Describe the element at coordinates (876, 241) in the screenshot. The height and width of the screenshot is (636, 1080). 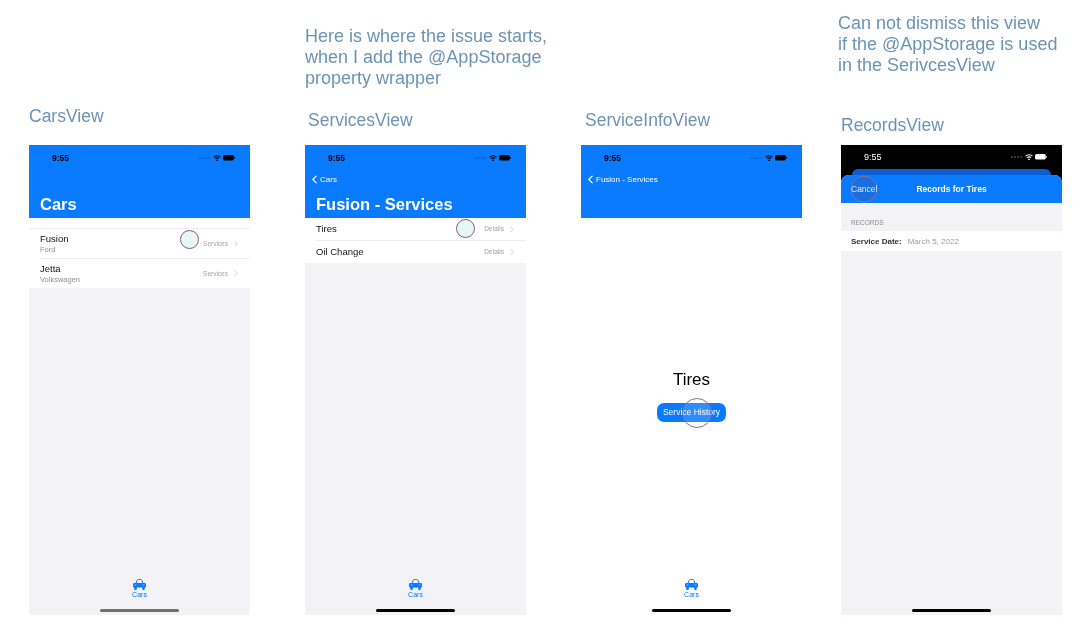
I see `field-label: Service Date:` at that location.